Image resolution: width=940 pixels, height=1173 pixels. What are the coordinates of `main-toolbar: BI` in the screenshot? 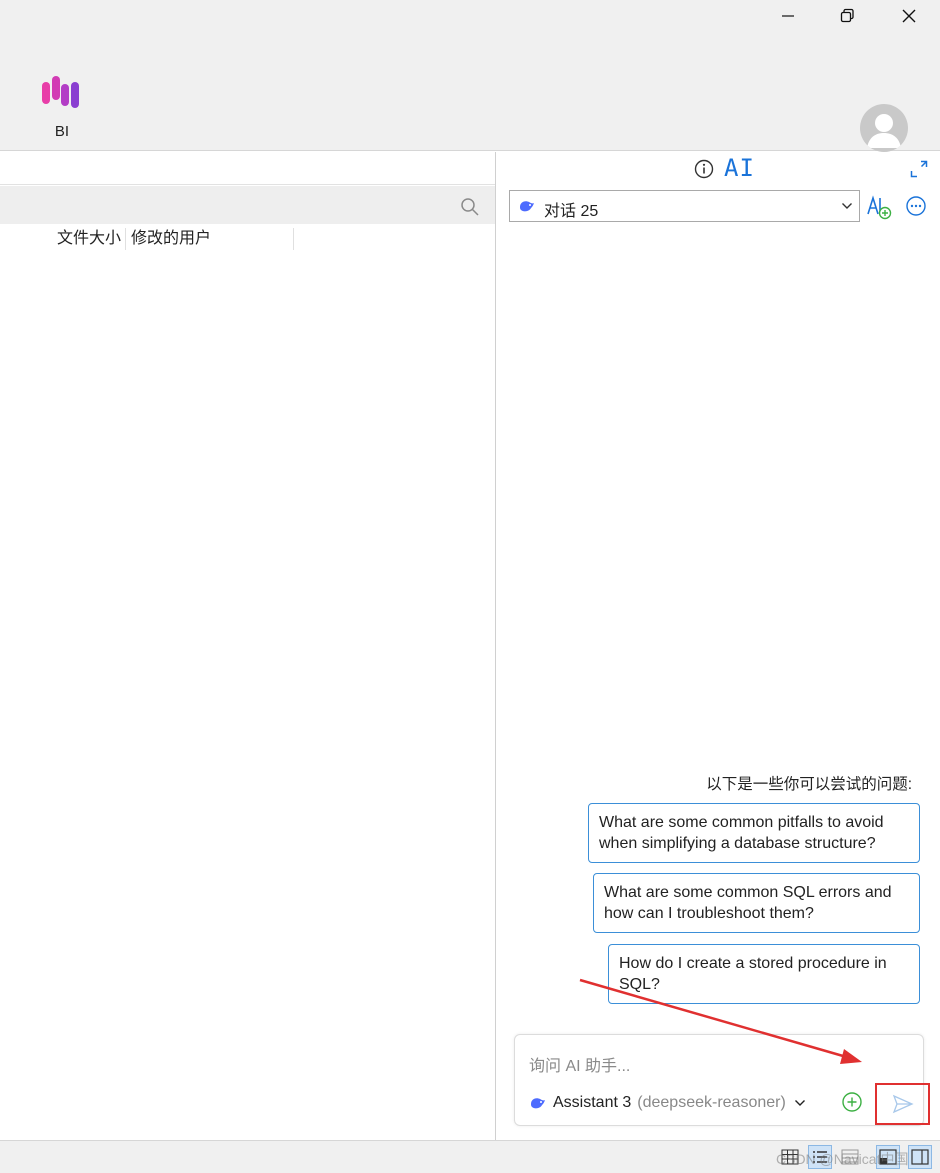 It's located at (470, 92).